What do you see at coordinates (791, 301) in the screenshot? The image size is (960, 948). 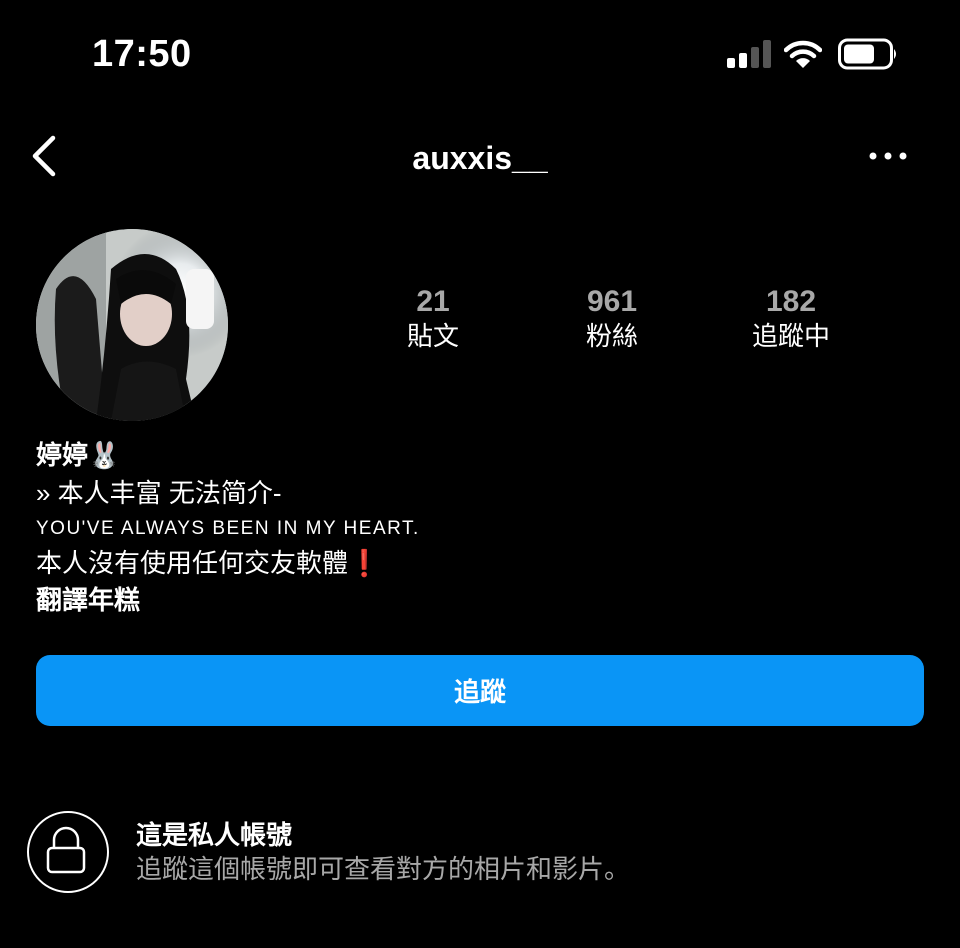 I see `stat-following-count: 182` at bounding box center [791, 301].